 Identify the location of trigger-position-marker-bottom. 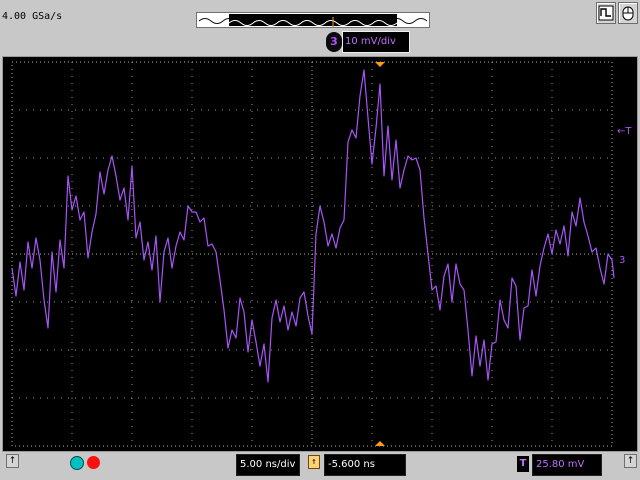
(380, 443).